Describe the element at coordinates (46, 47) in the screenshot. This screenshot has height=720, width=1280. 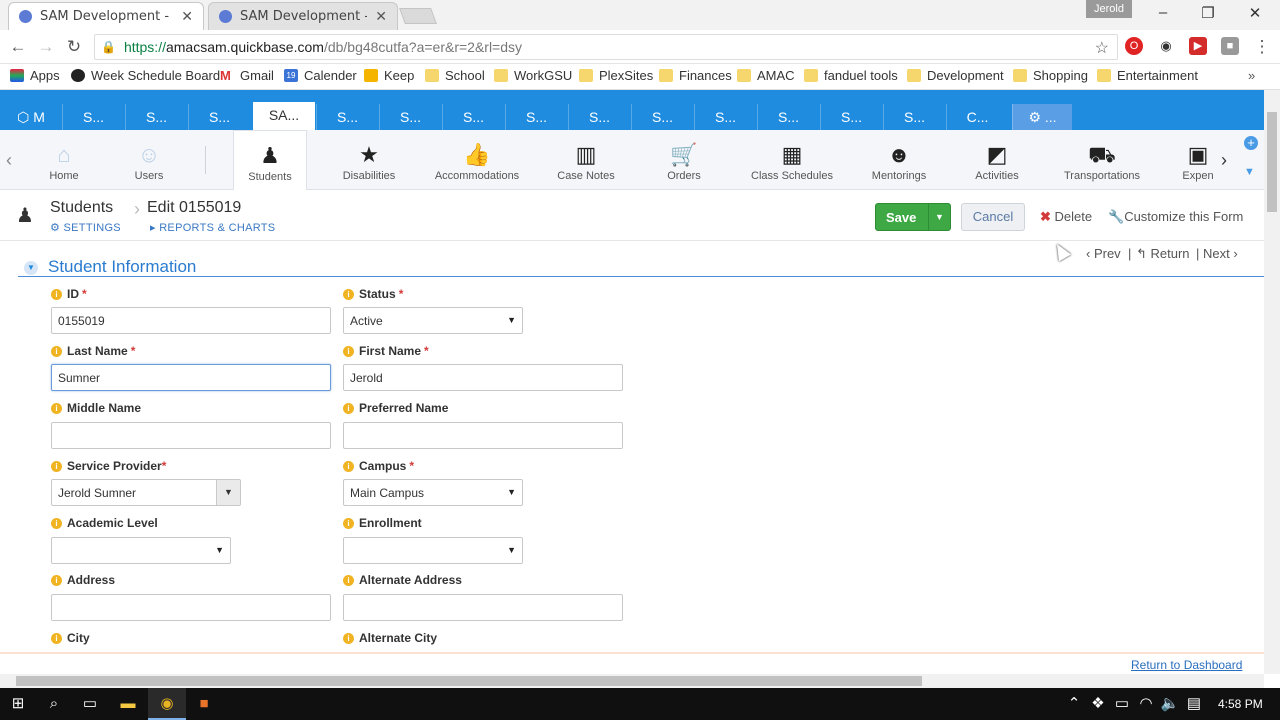
I see `forward-arrow-icon: →` at that location.